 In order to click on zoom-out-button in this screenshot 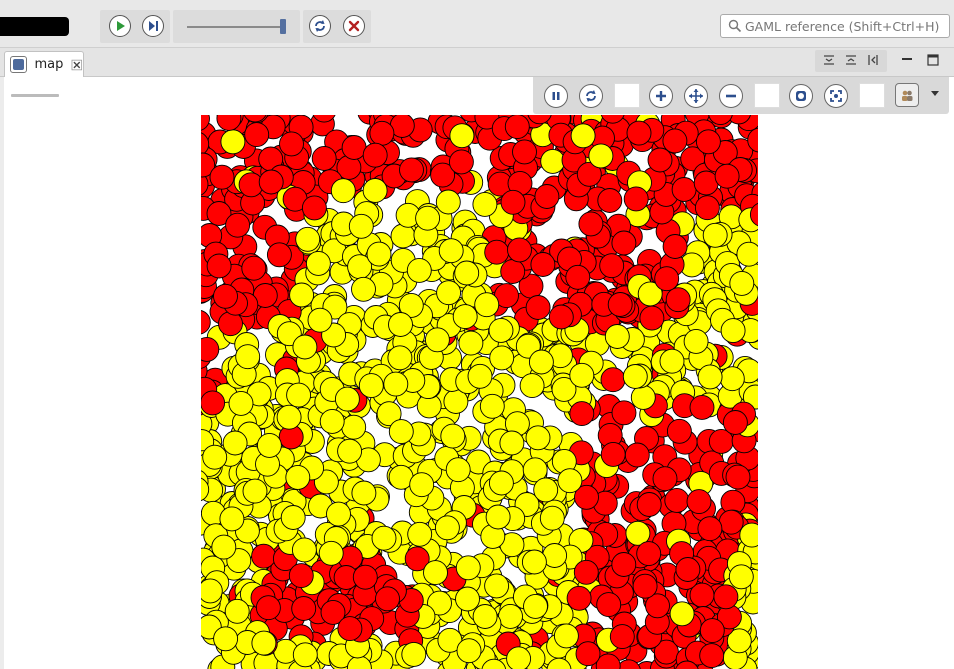, I will do `click(731, 96)`.